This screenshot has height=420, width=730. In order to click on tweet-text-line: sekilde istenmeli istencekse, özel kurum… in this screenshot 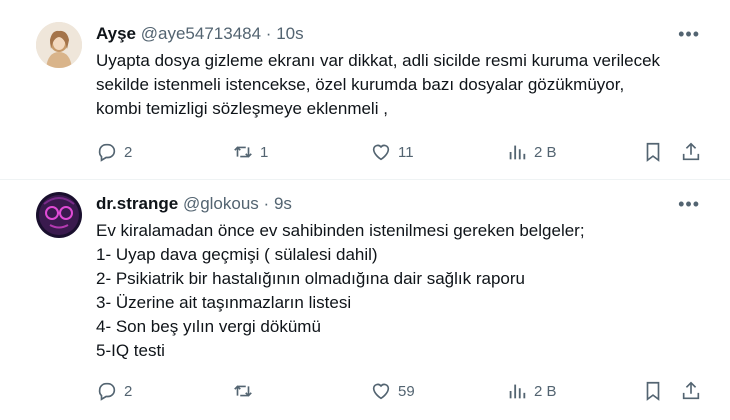, I will do `click(360, 84)`.